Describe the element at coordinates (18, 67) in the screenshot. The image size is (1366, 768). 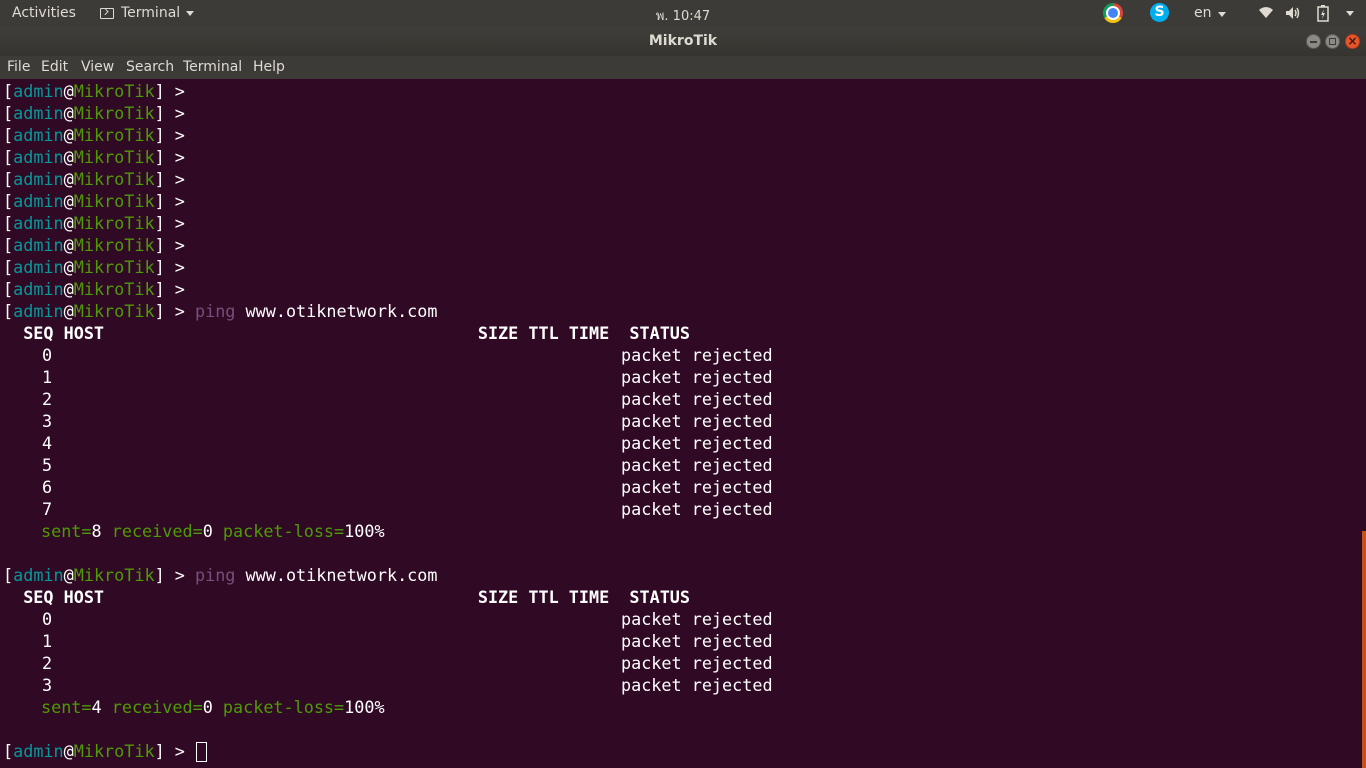
I see `menu-file: File` at that location.